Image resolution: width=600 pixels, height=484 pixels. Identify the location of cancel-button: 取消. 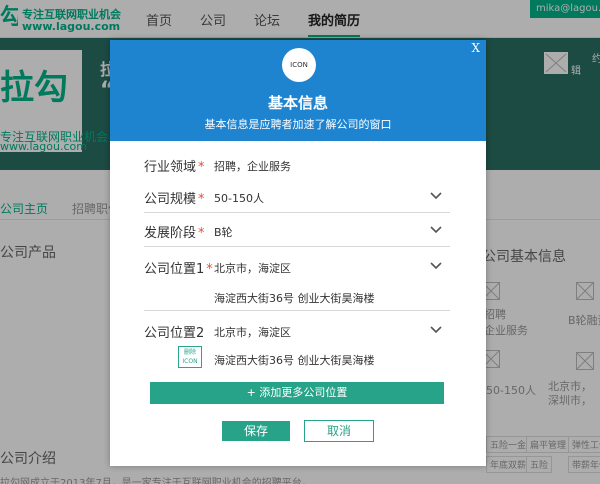
(339, 431).